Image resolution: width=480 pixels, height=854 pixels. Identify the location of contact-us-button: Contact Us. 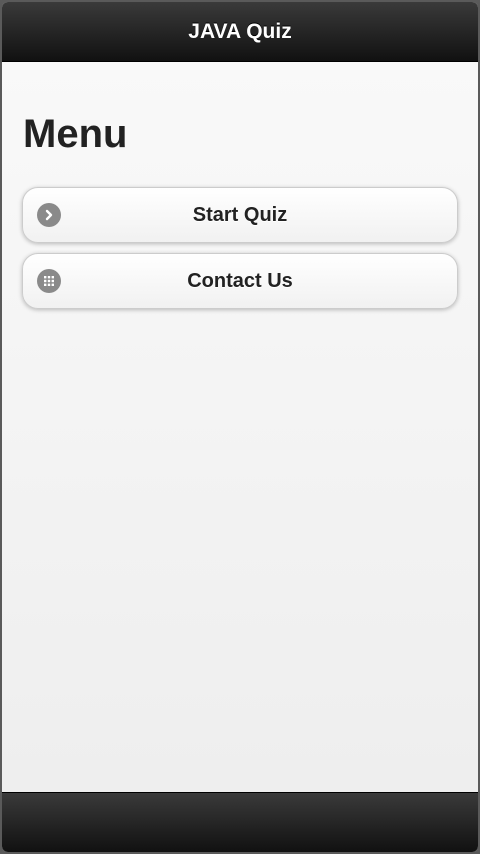
(240, 281).